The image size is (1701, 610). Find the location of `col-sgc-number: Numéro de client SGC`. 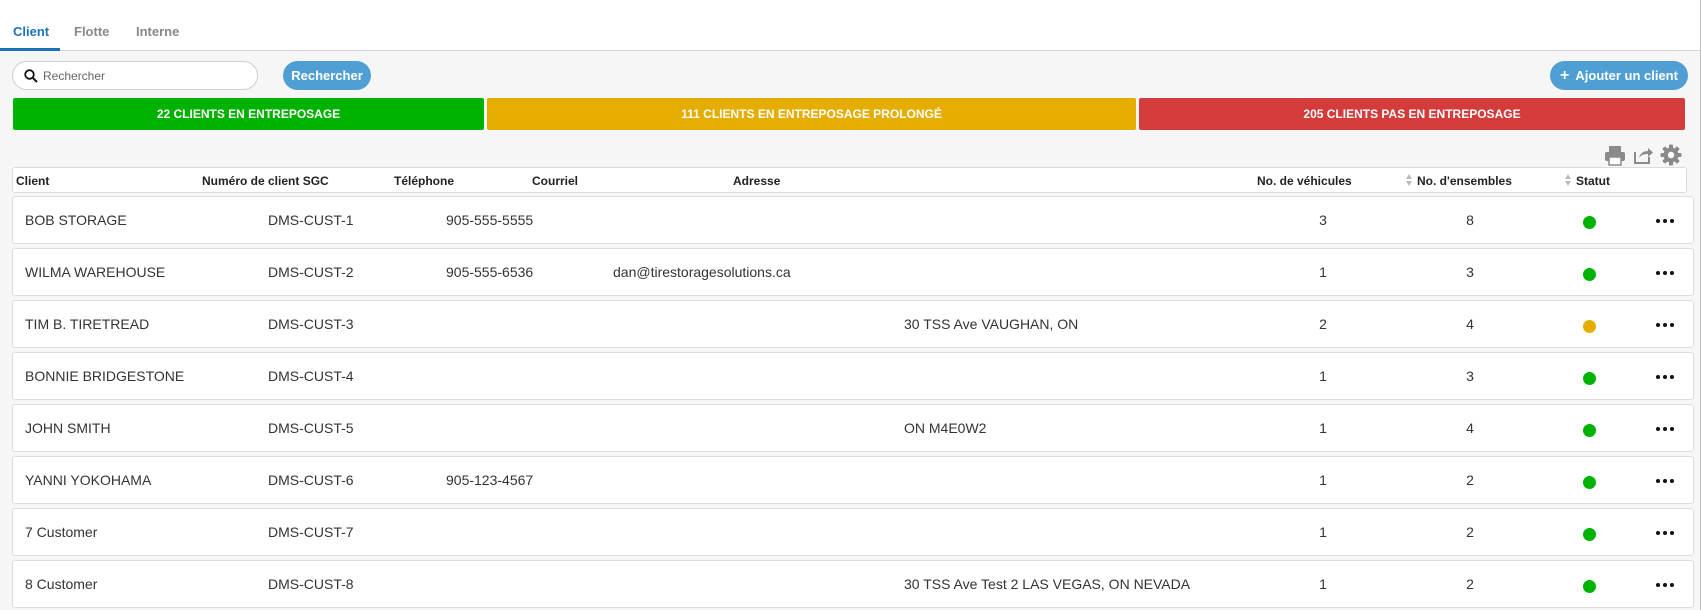

col-sgc-number: Numéro de client SGC is located at coordinates (265, 181).